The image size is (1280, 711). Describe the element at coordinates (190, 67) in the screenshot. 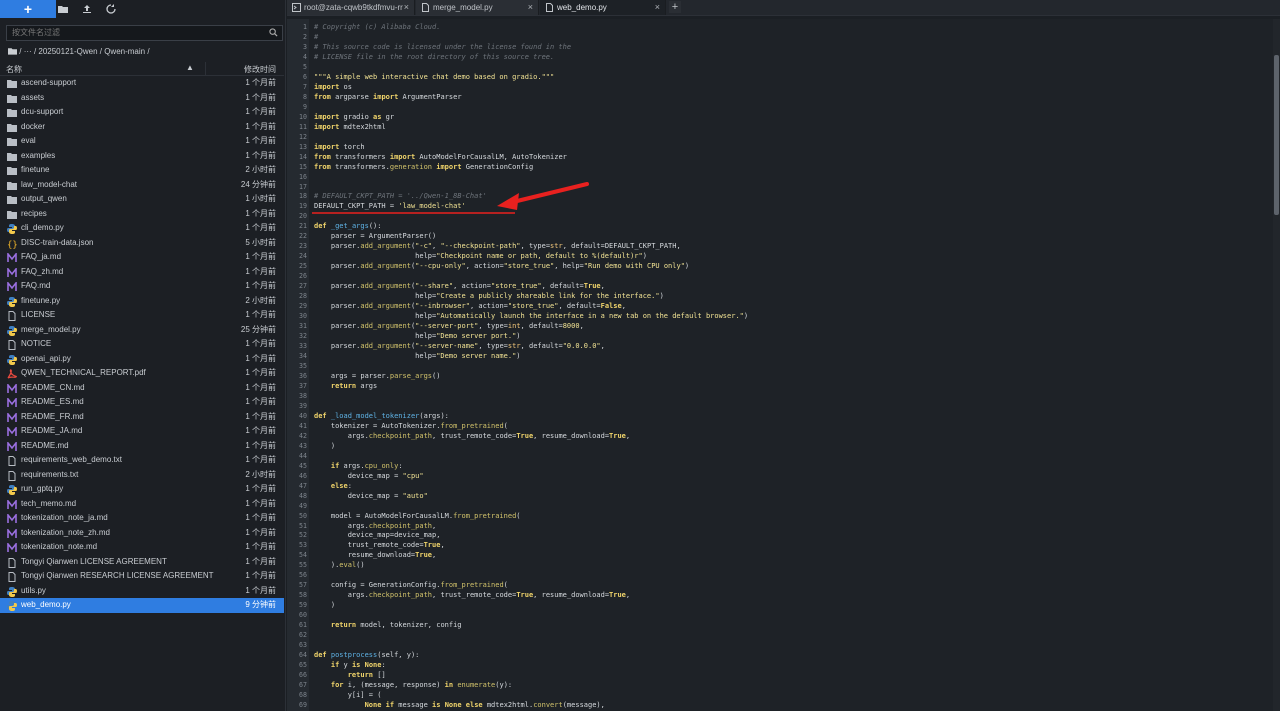

I see `sort-arrow-icon: ▲` at that location.